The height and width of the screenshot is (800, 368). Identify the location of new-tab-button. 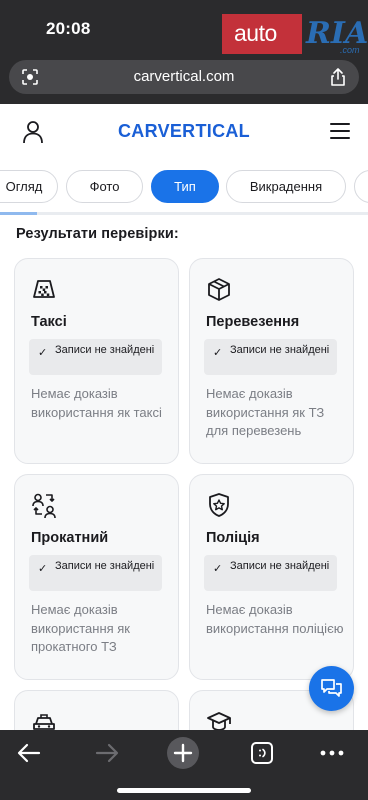
(183, 753).